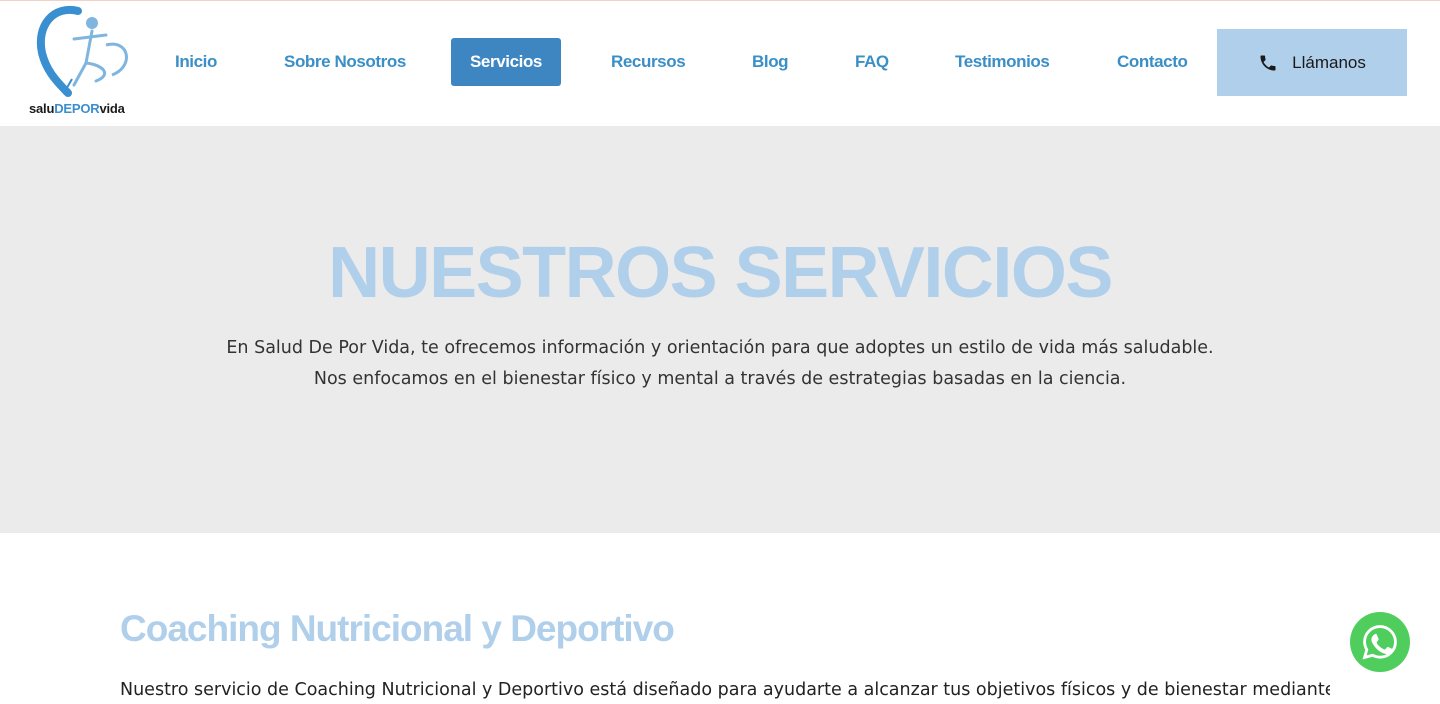 This screenshot has height=704, width=1440. Describe the element at coordinates (1152, 62) in the screenshot. I see `nav-item-contacto: Contacto` at that location.